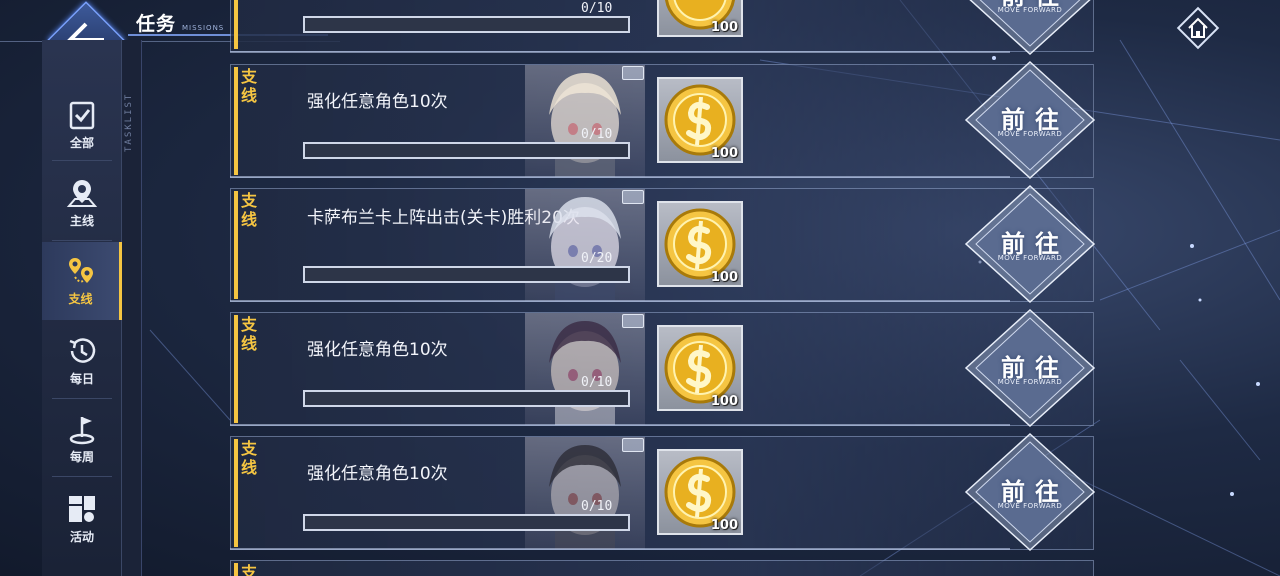 Image resolution: width=1280 pixels, height=576 pixels. I want to click on activity-blocks-icon, so click(82, 509).